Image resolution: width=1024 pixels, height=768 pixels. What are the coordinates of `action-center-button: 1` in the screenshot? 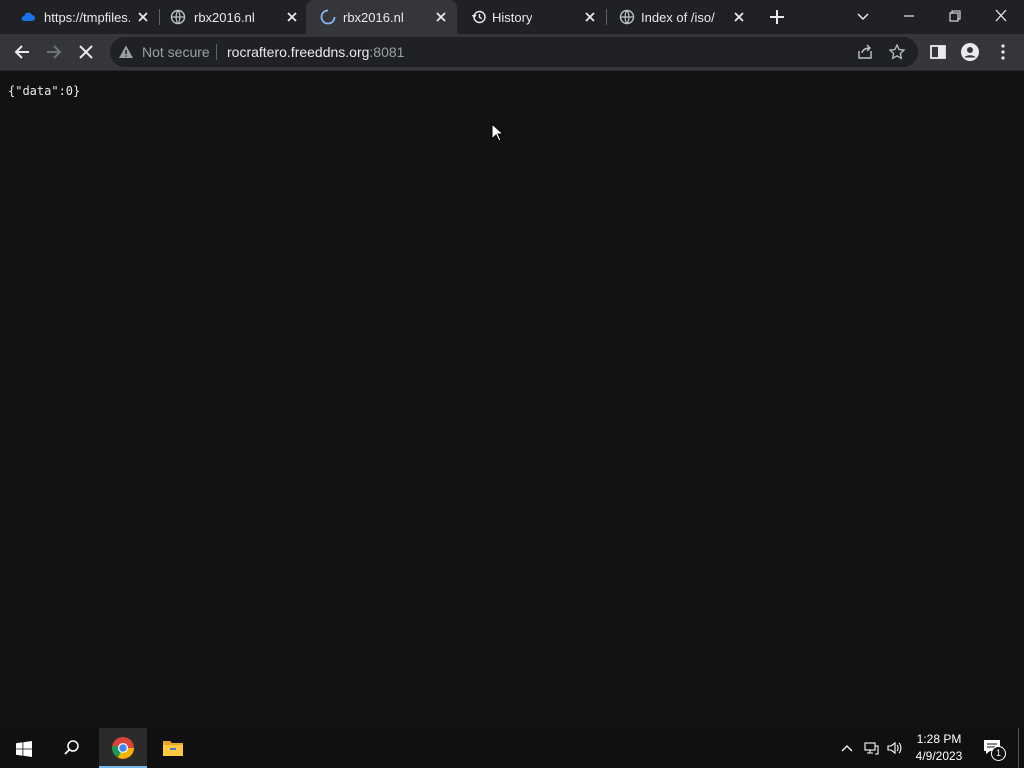 It's located at (994, 749).